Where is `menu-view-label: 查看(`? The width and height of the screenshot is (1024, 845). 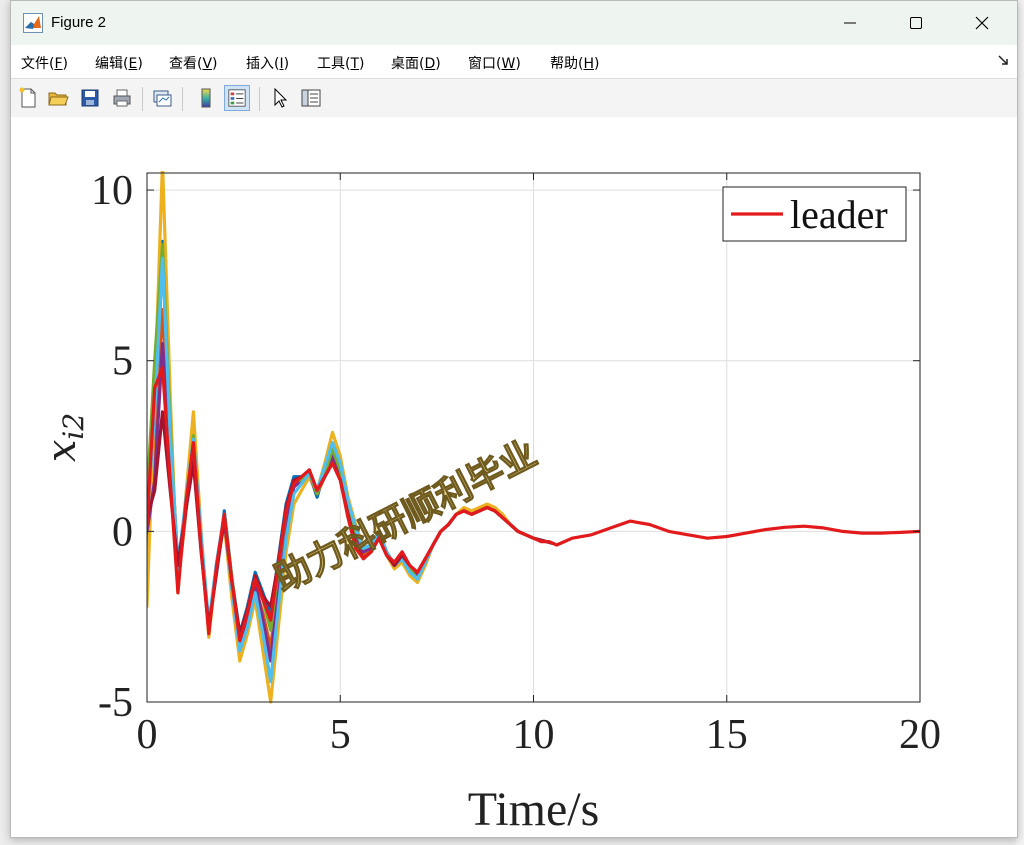 menu-view-label: 查看( is located at coordinates (186, 64).